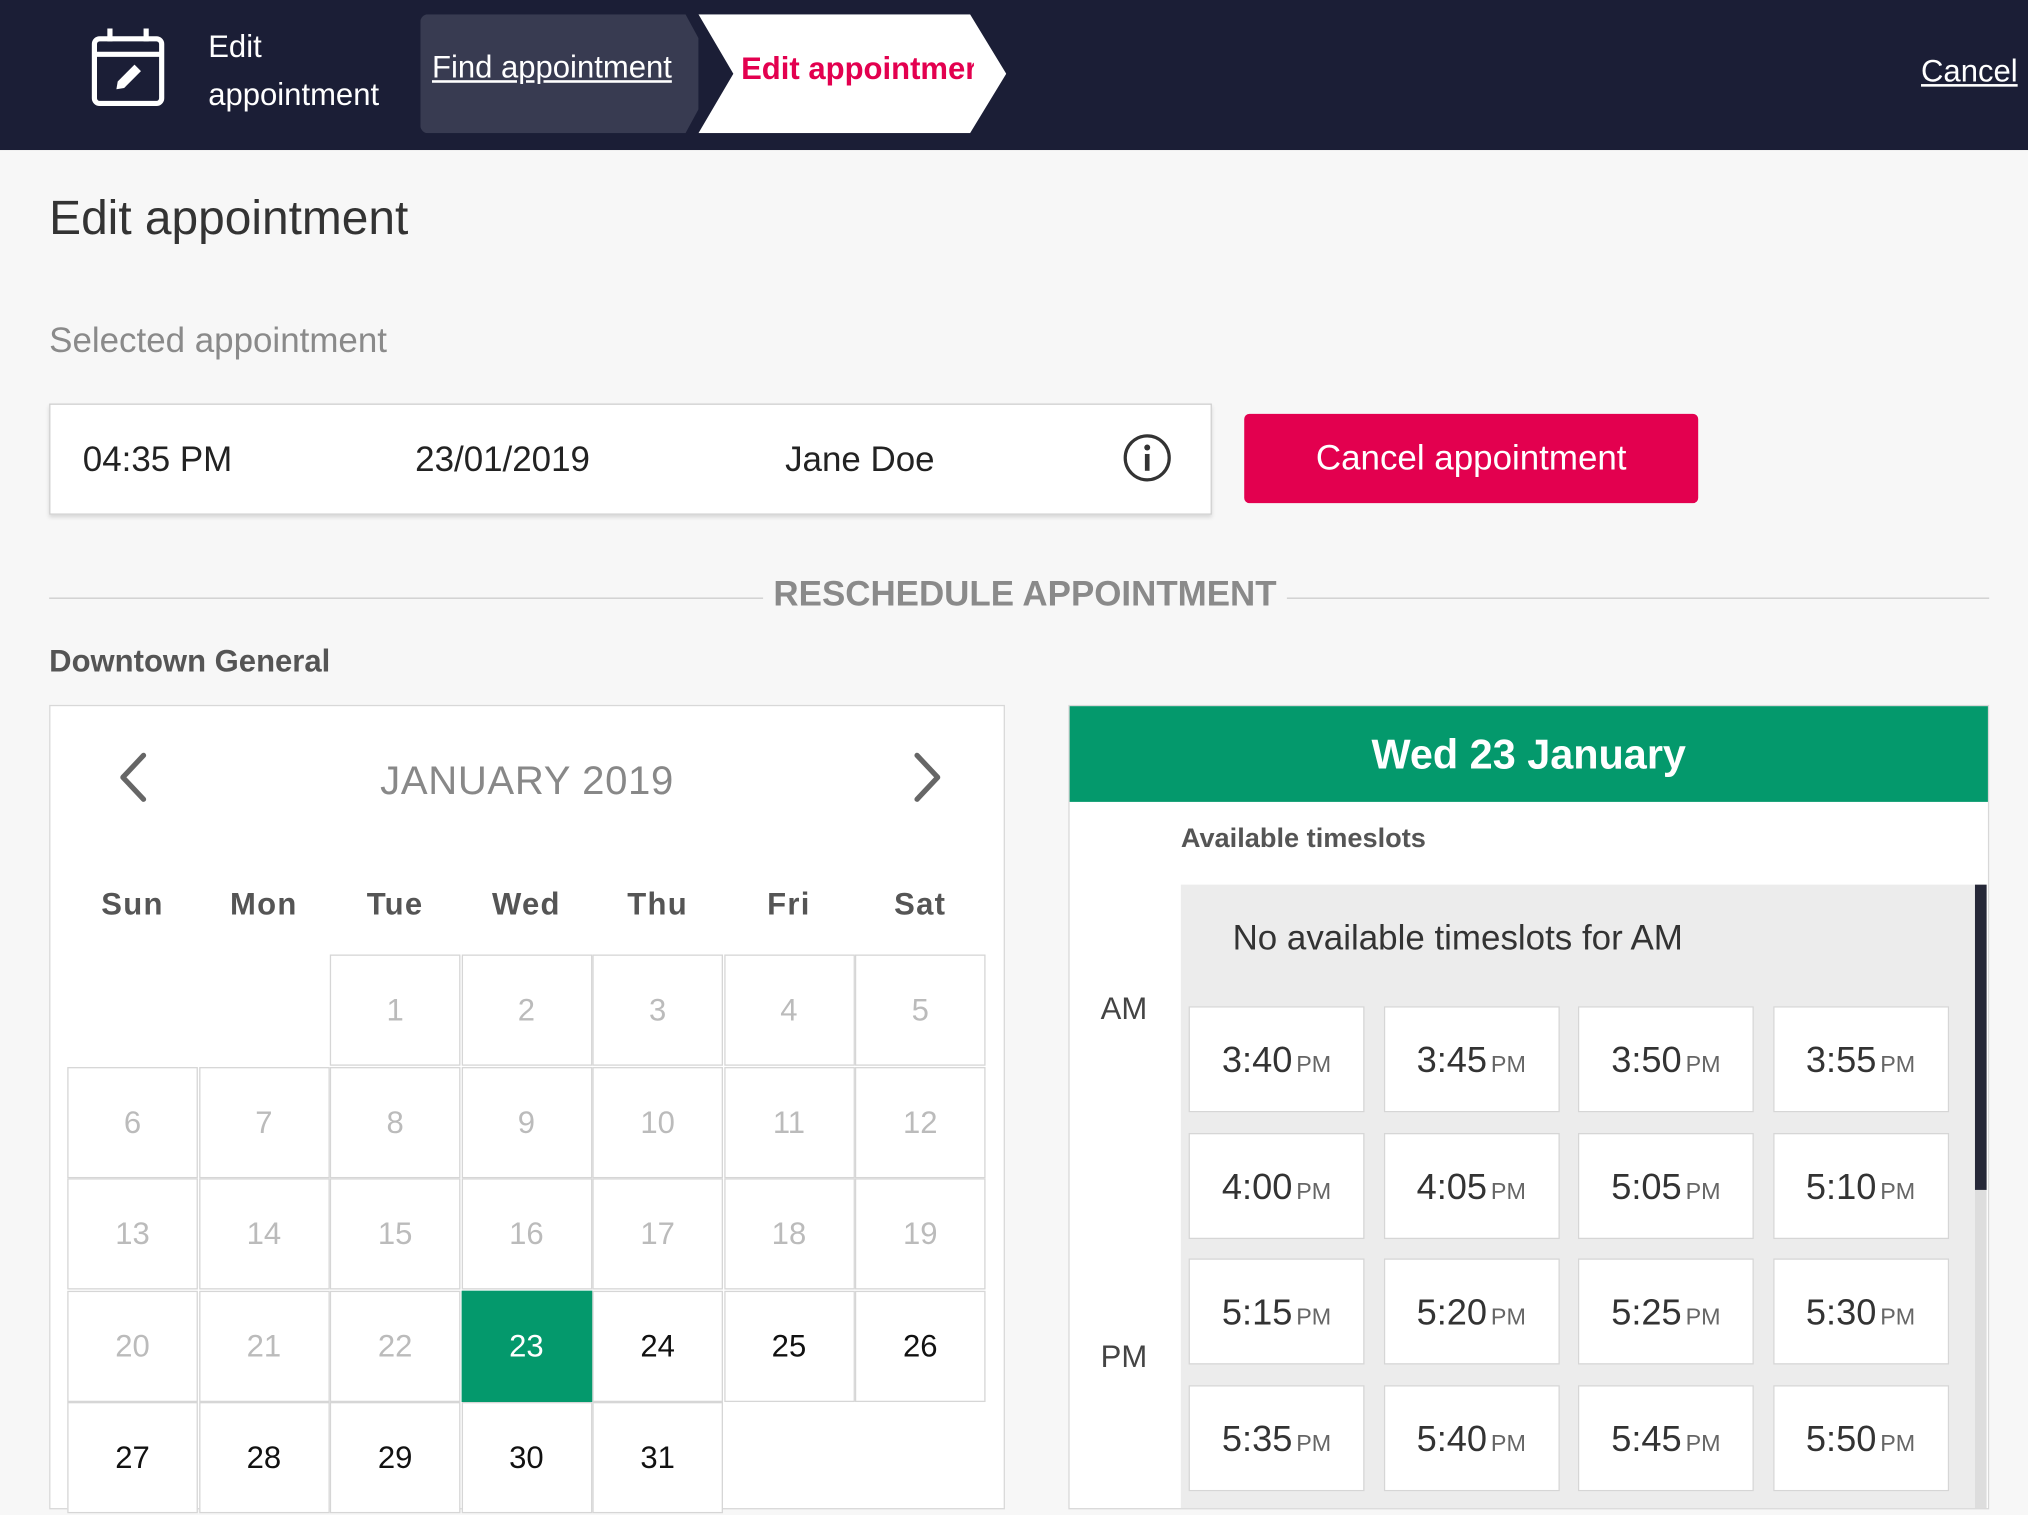  Describe the element at coordinates (789, 1346) in the screenshot. I see `calendar-day: 25` at that location.